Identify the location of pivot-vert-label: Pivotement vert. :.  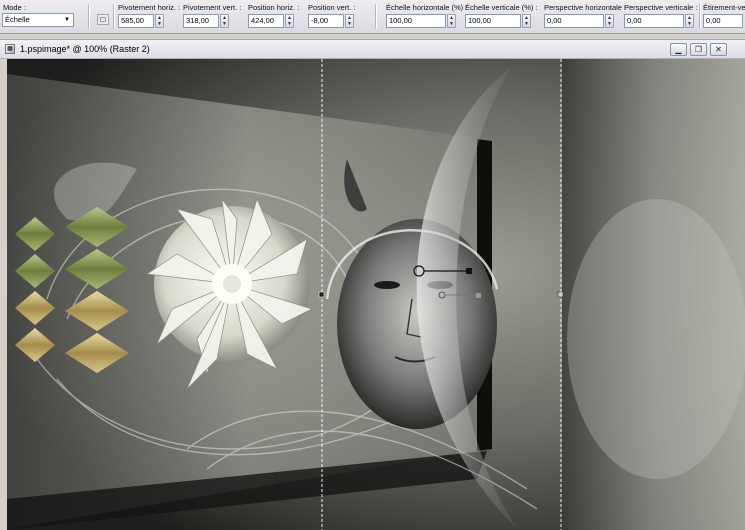
(212, 7).